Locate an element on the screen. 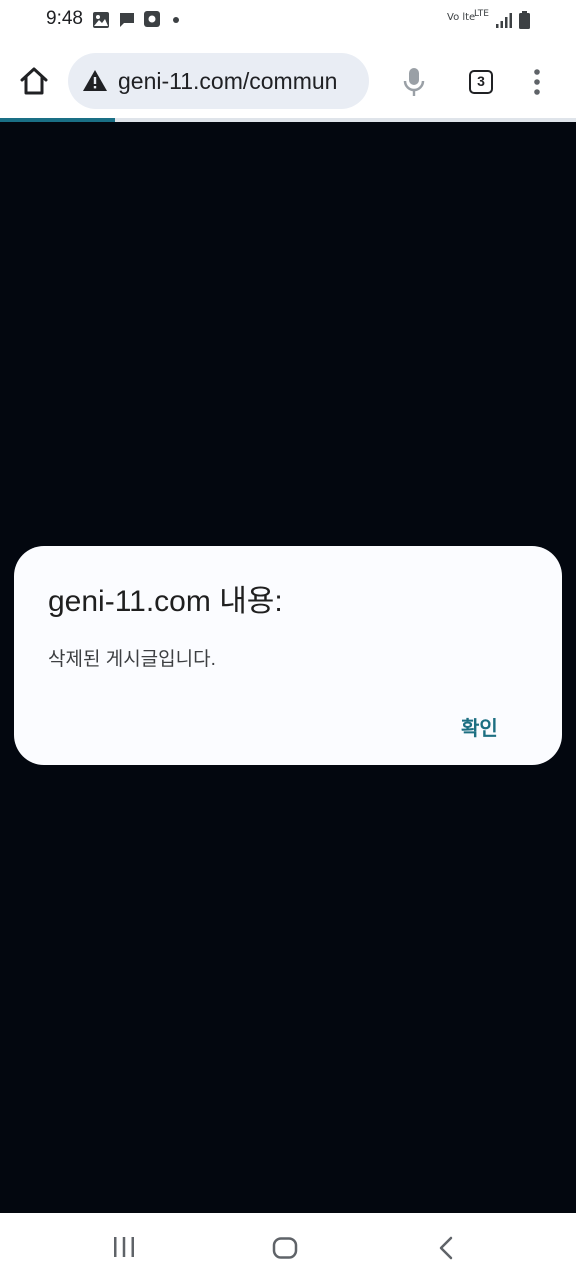 This screenshot has width=576, height=1280. back-icon is located at coordinates (446, 1248).